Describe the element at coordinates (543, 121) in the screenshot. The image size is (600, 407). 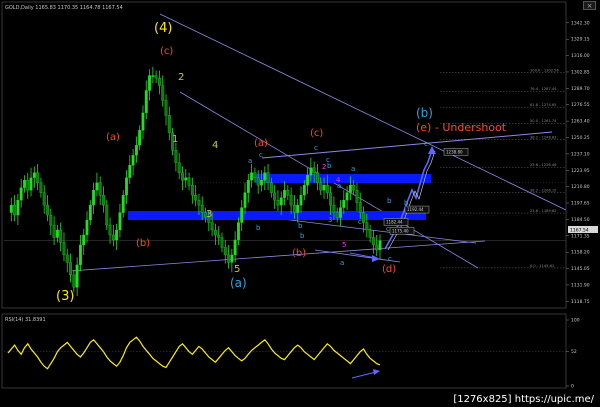
I see `fib-level-label: 50.0 - 1261.74` at that location.